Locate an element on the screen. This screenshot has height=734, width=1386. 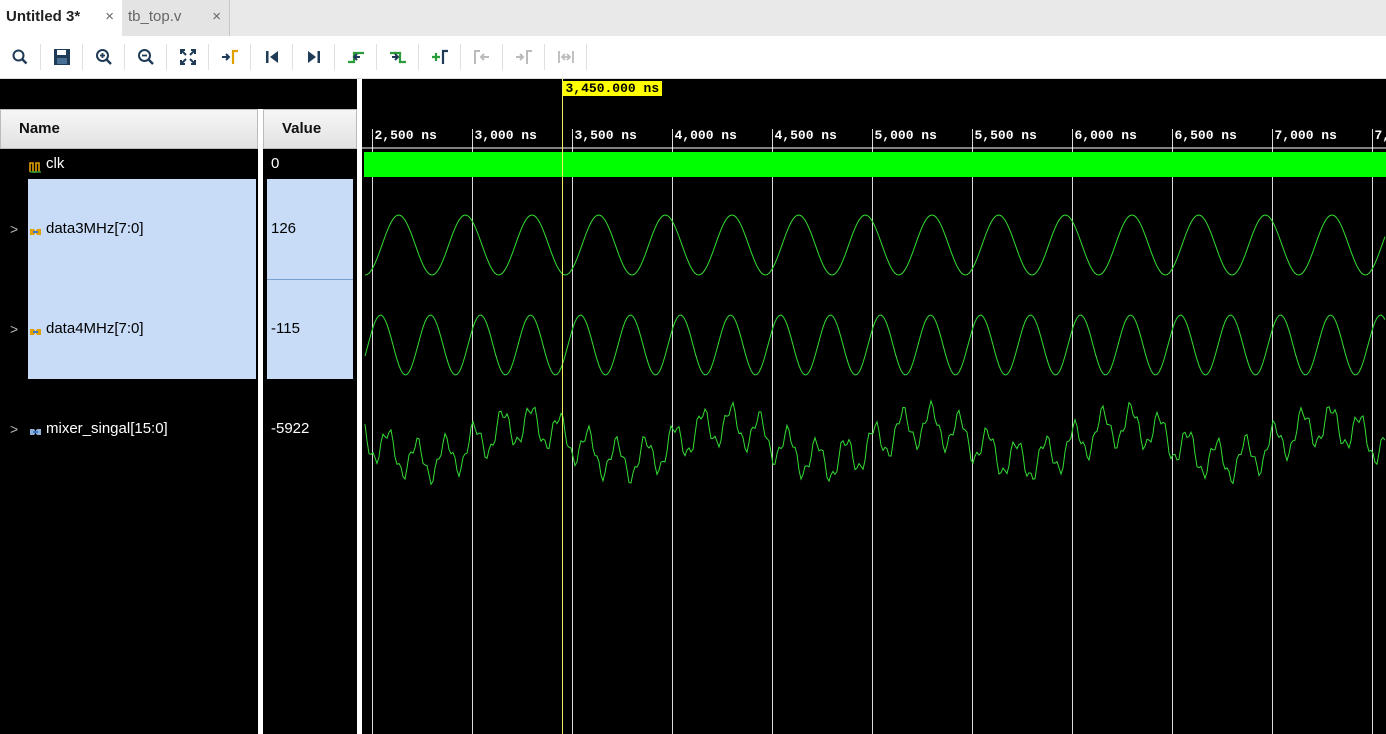
time-tick-label: 7,000 ns is located at coordinates (1305, 135).